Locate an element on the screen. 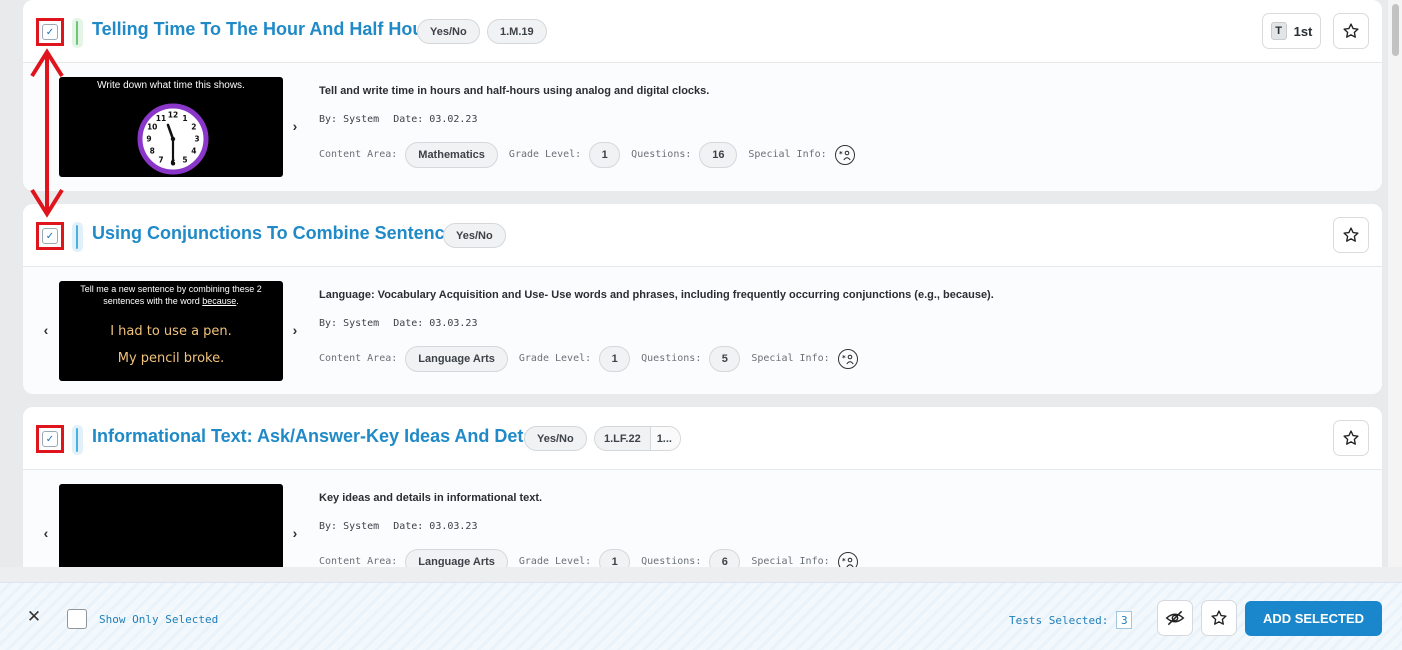  eye-off-icon is located at coordinates (1175, 618).